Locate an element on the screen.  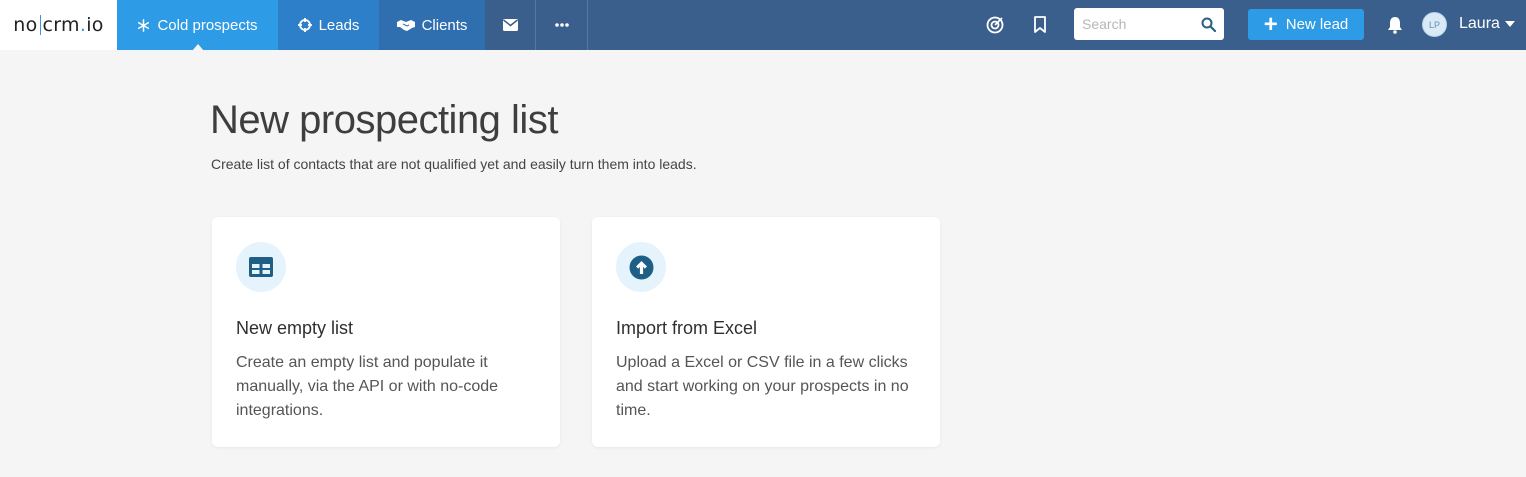
tab-mail is located at coordinates (510, 25).